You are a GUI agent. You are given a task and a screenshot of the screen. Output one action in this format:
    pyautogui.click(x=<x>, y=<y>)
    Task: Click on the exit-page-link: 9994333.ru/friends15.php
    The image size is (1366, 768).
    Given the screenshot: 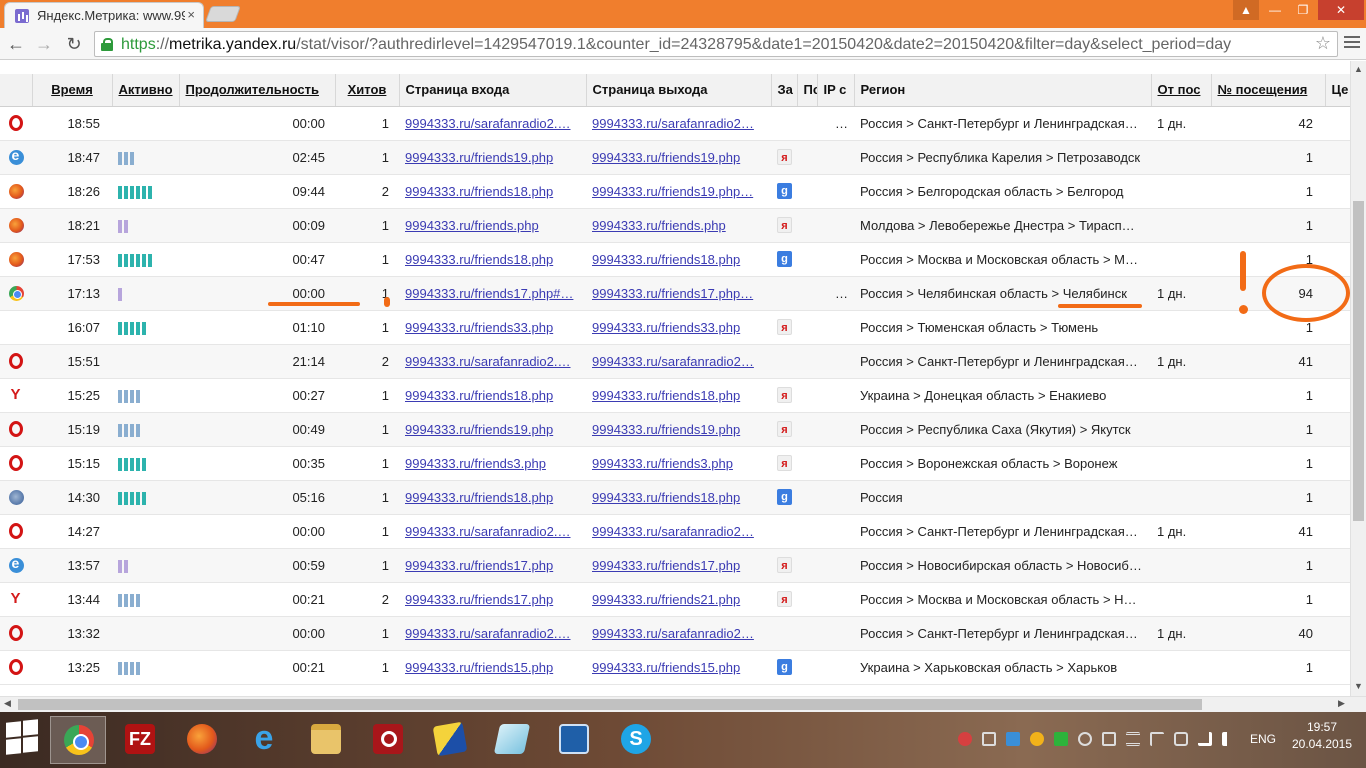 What is the action you would take?
    pyautogui.click(x=666, y=667)
    